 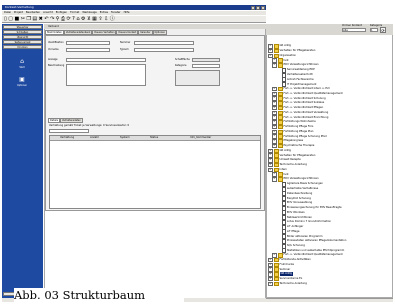 What do you see at coordinates (28, 19) in the screenshot?
I see `copy-icon: ❐` at bounding box center [28, 19].